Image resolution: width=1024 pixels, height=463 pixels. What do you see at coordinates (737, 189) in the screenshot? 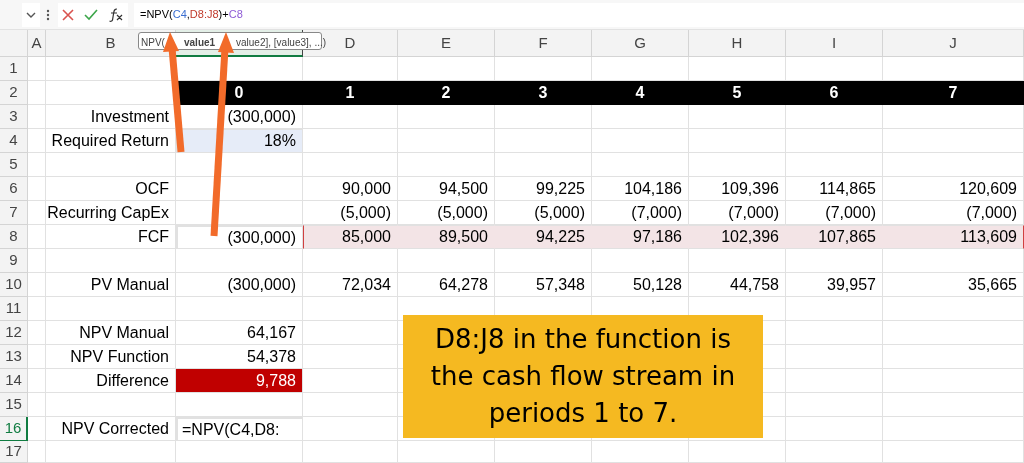
I see `table-cell: 109,396` at bounding box center [737, 189].